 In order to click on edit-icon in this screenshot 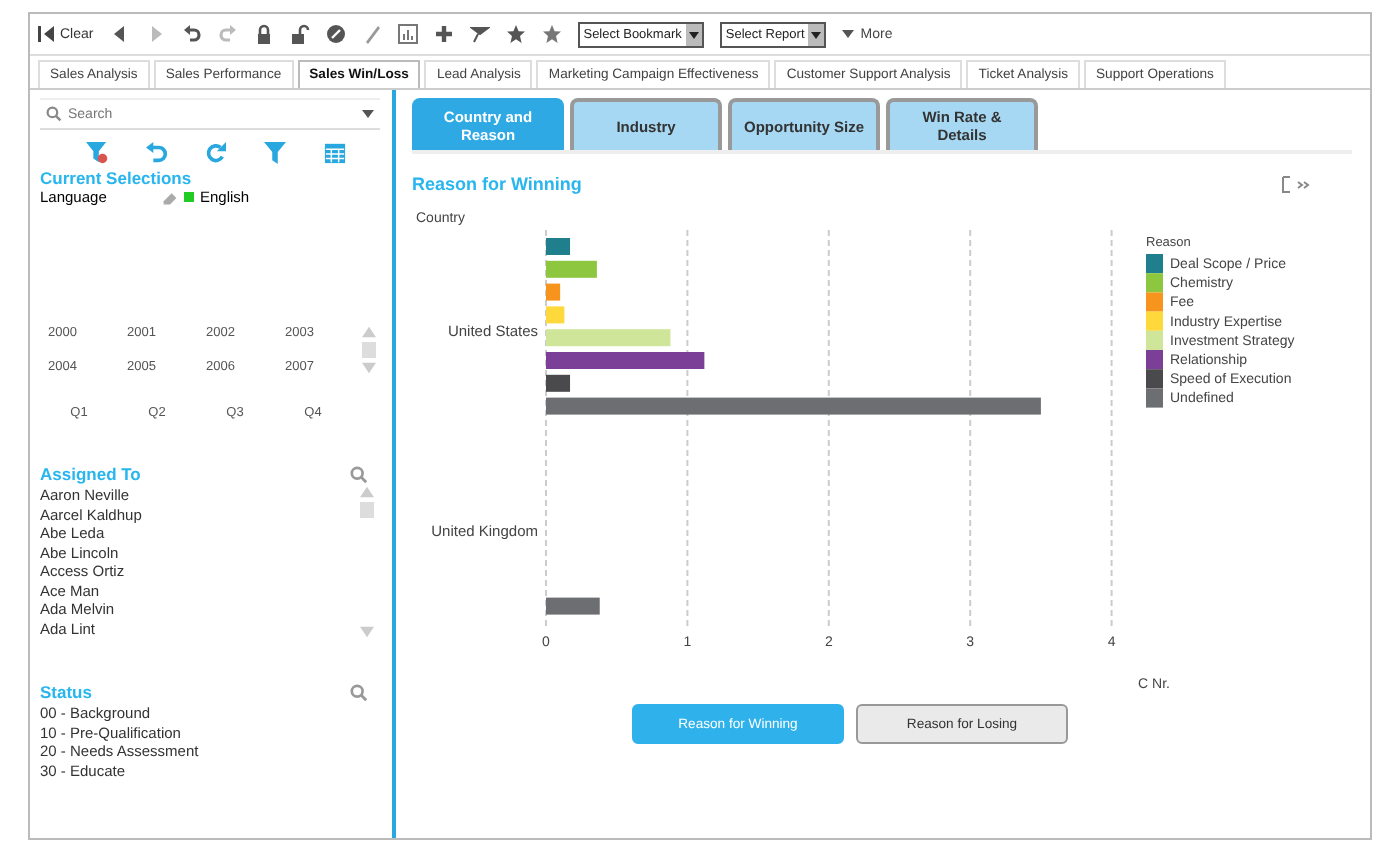, I will do `click(371, 34)`.